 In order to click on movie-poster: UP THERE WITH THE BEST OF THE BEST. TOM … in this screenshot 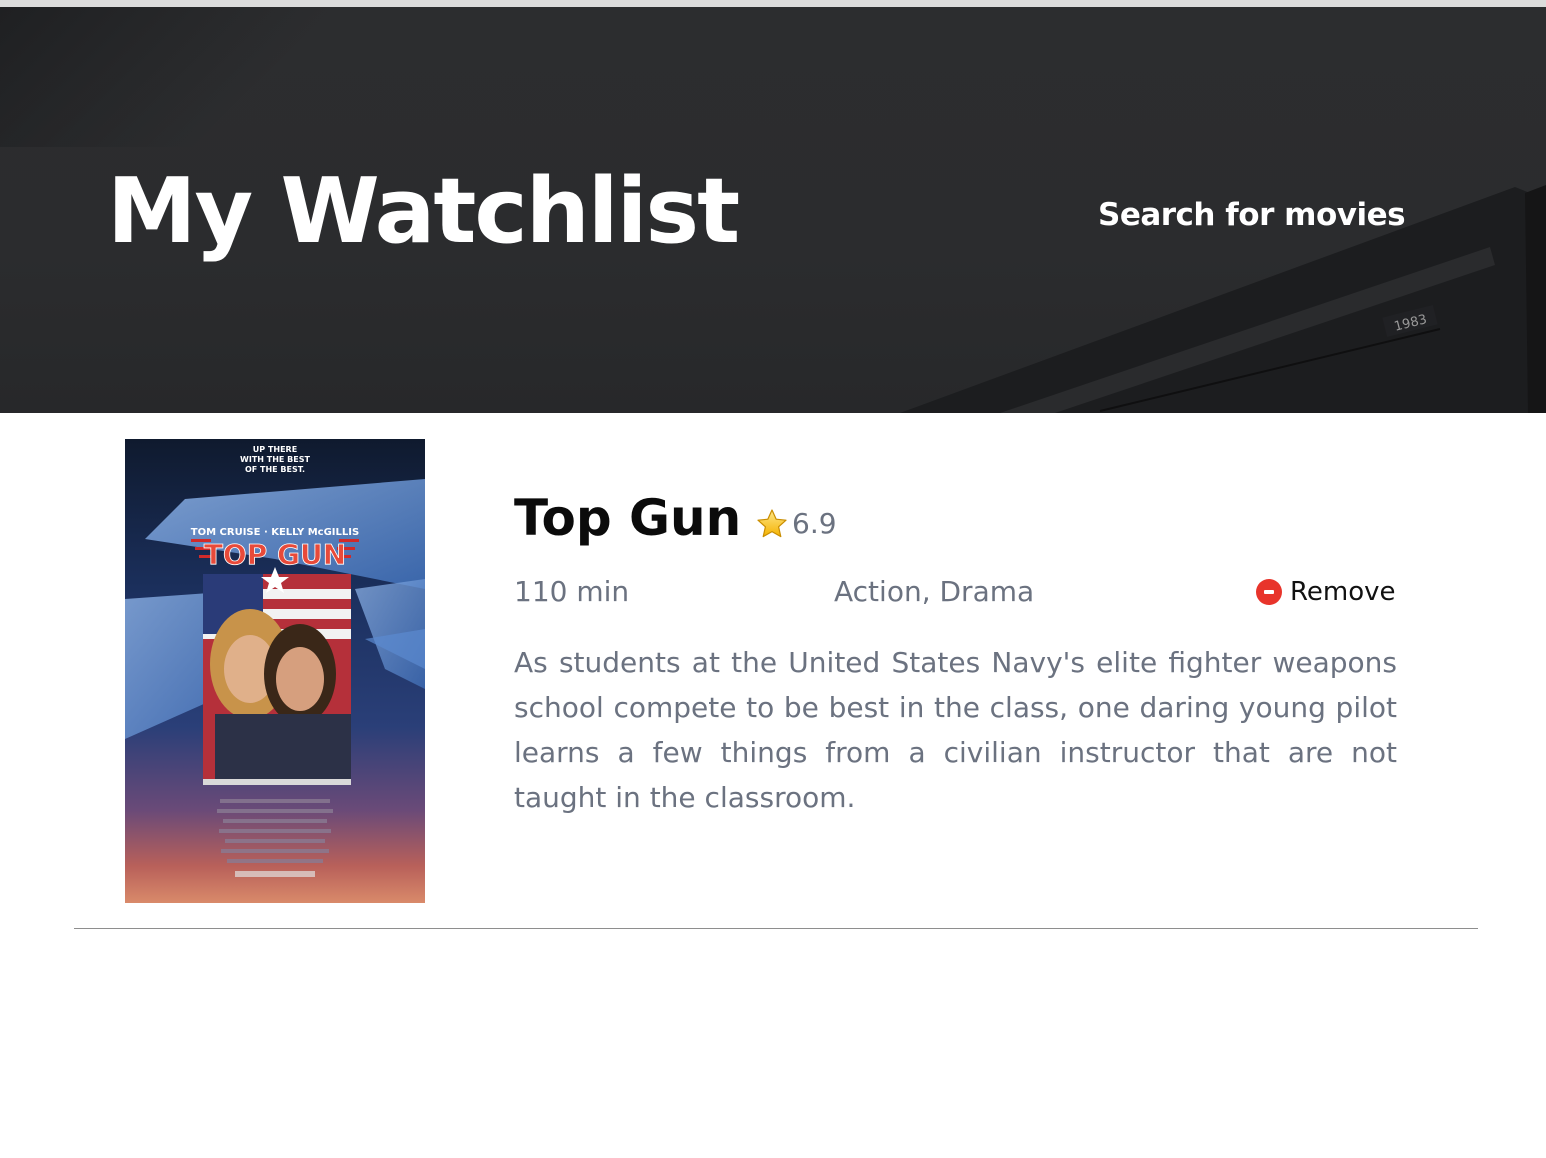, I will do `click(275, 671)`.